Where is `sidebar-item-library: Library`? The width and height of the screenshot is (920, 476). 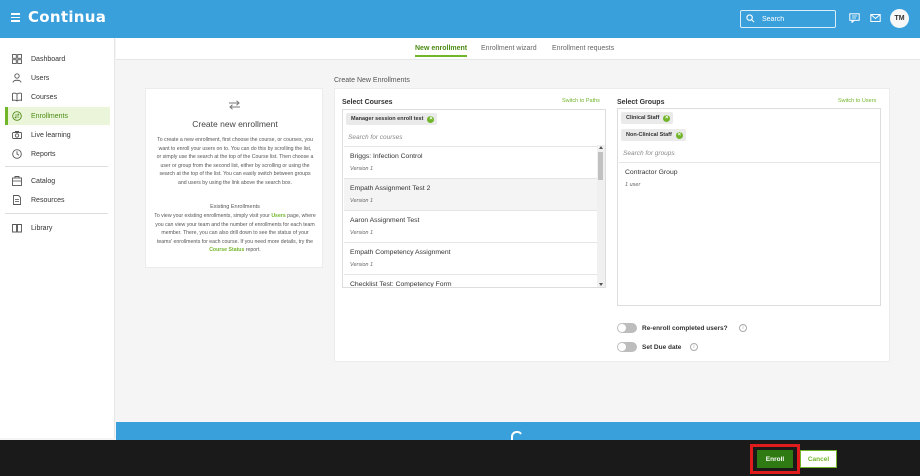
sidebar-item-library: Library is located at coordinates (57, 228).